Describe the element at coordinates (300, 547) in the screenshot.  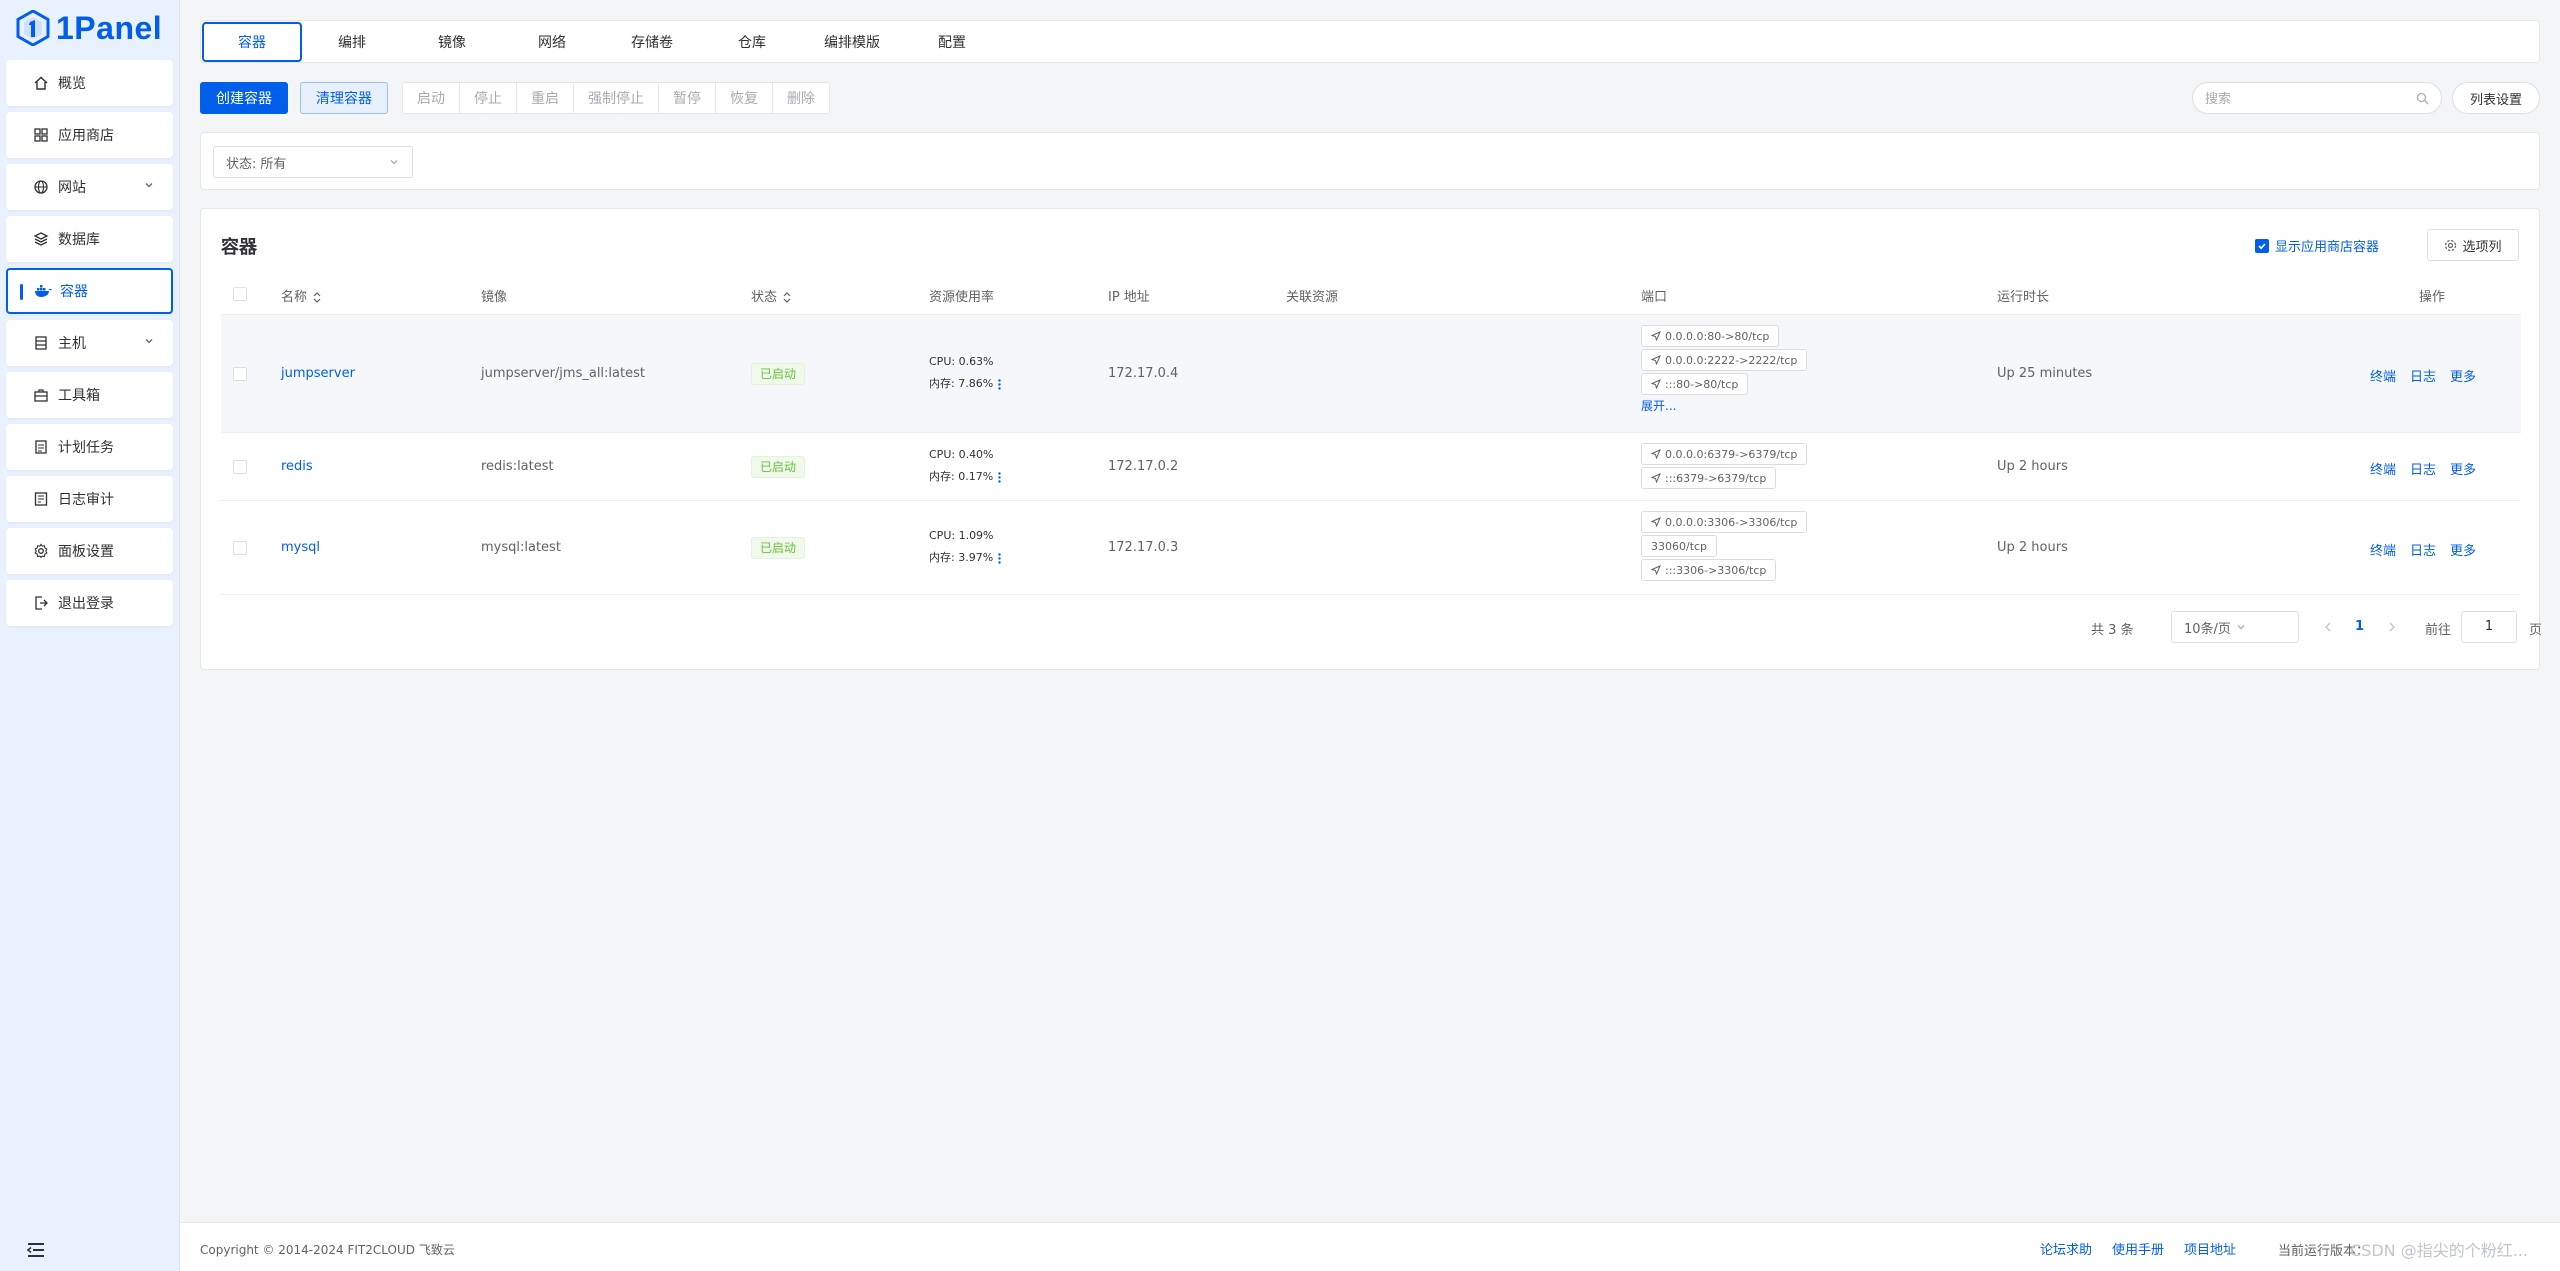
I see `container-name-link: mysql` at that location.